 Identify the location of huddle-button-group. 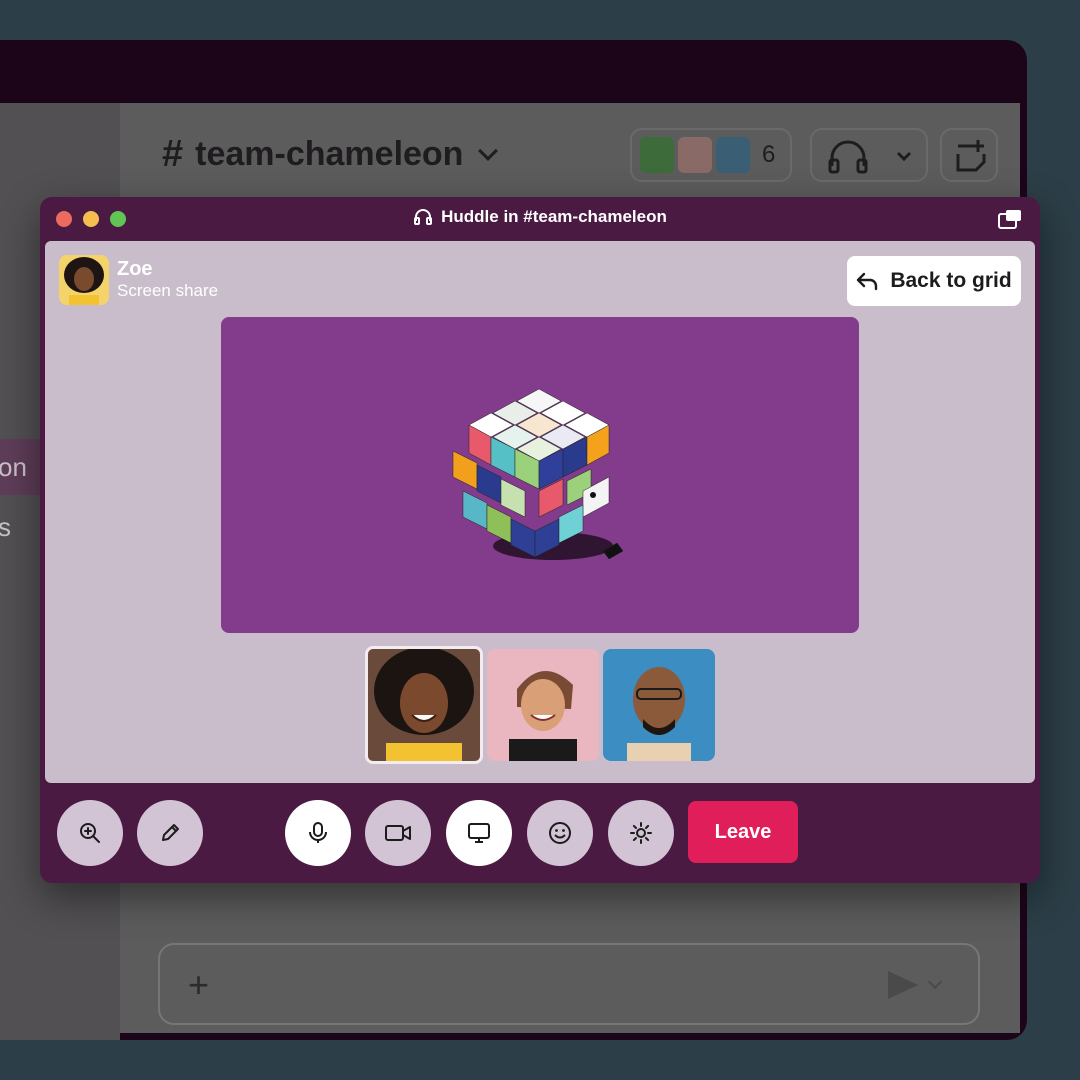
(869, 155).